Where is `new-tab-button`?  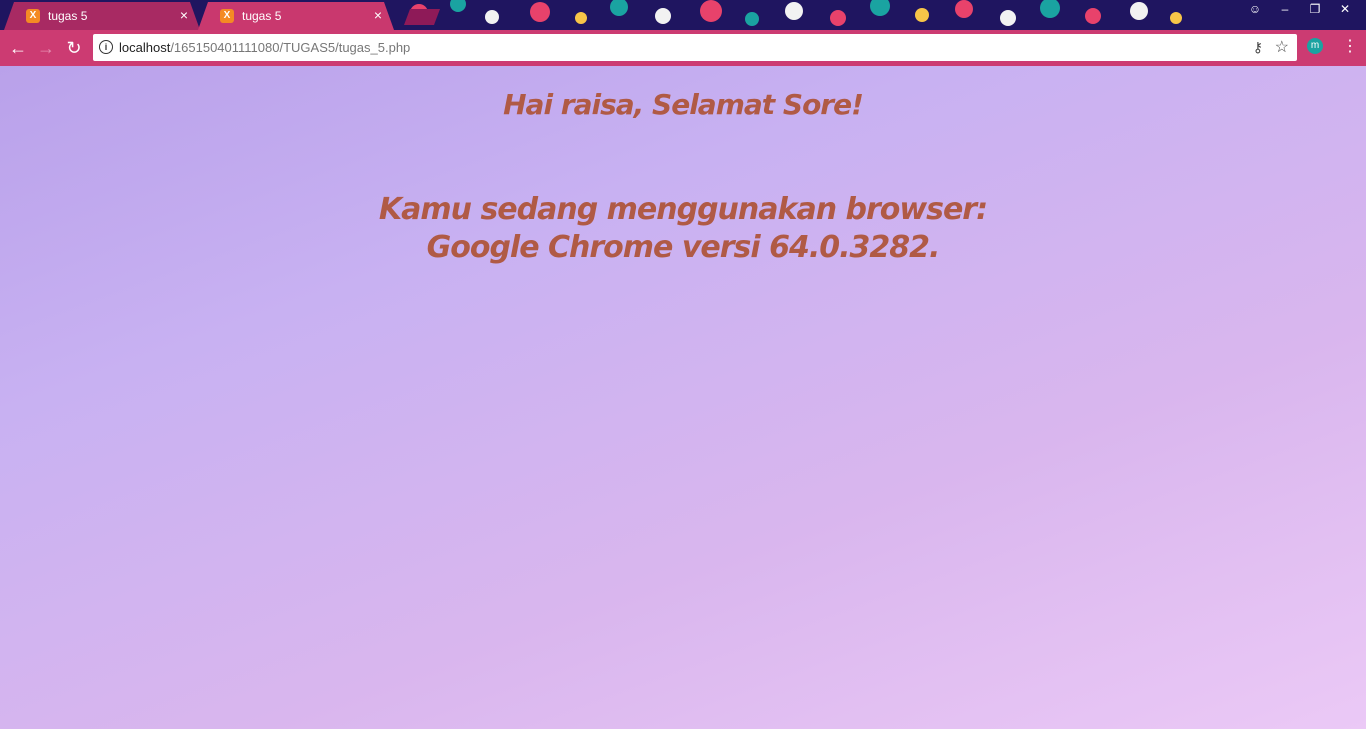 new-tab-button is located at coordinates (422, 17).